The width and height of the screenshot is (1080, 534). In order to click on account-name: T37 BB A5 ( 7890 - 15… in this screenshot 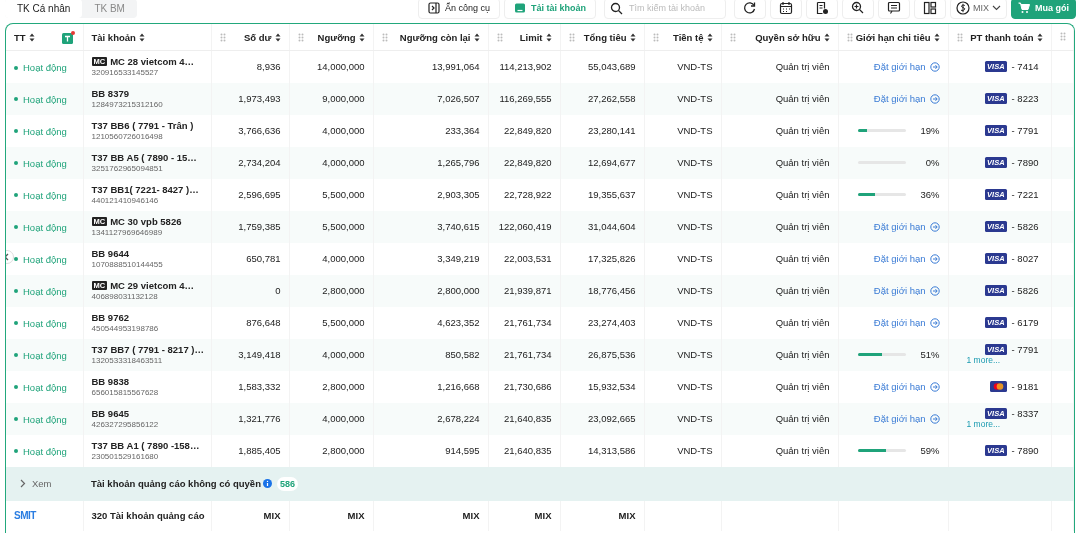, I will do `click(144, 157)`.